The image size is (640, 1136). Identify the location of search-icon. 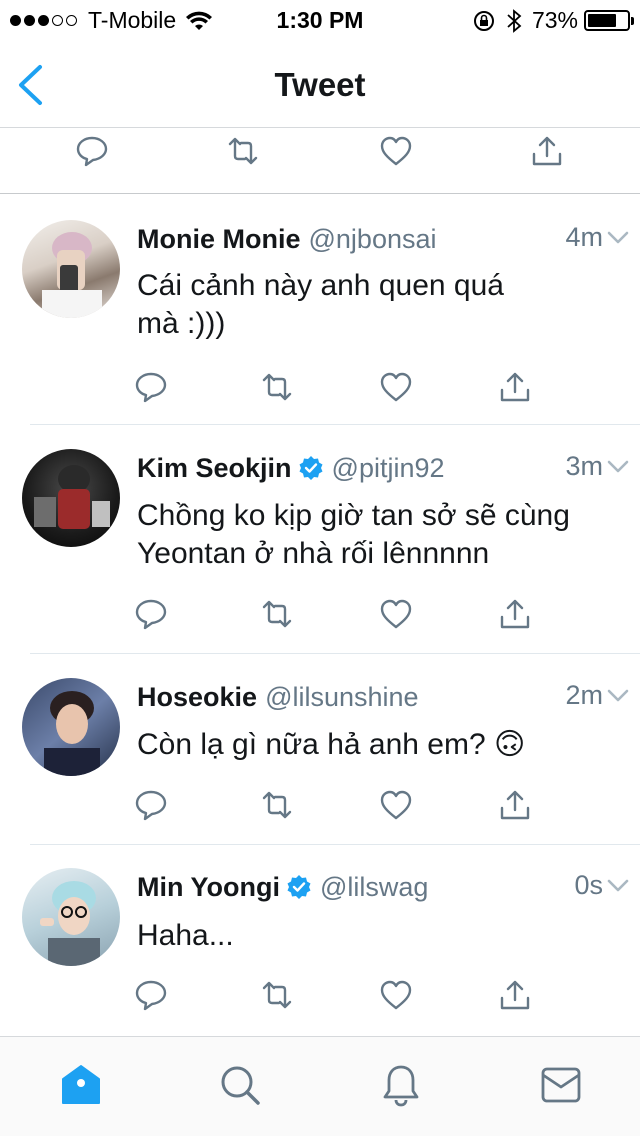
(240, 1085).